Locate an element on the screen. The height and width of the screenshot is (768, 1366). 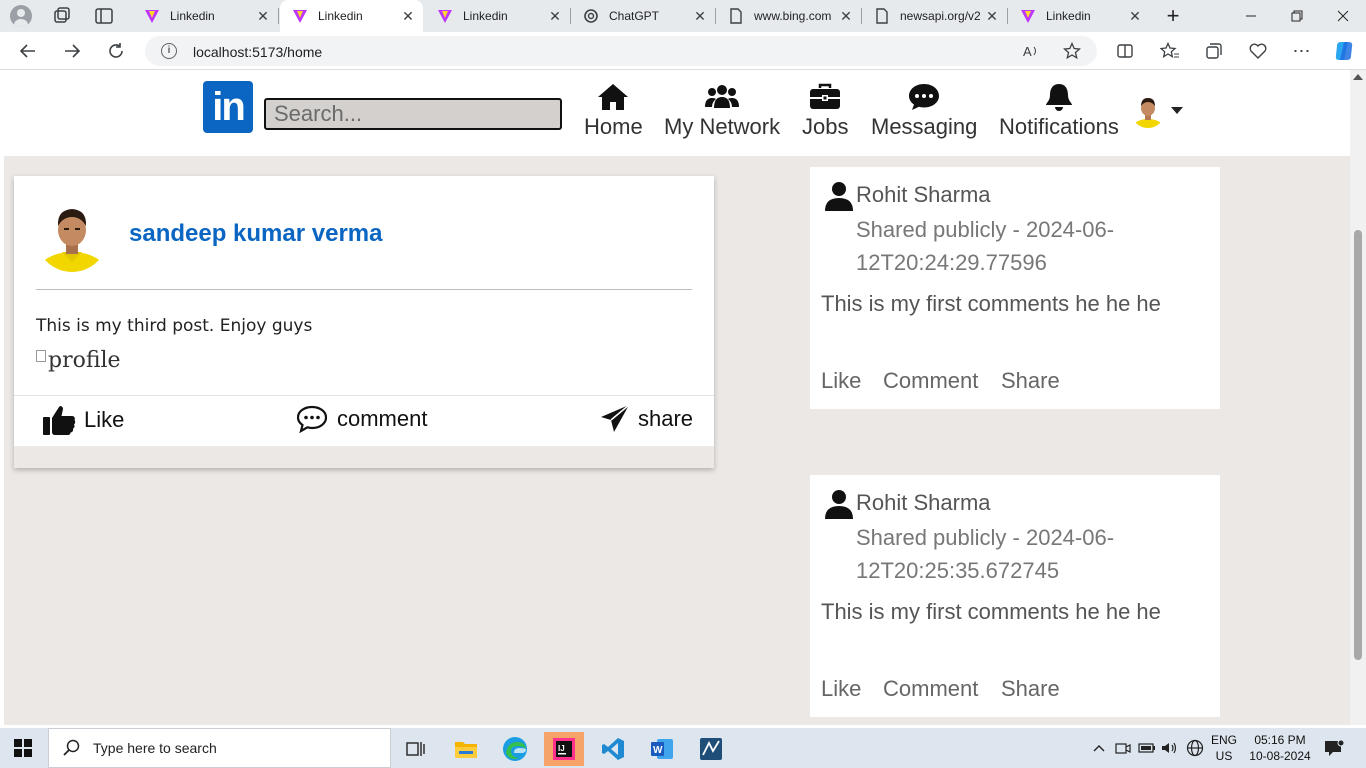
scrollbar-thumb is located at coordinates (1358, 445).